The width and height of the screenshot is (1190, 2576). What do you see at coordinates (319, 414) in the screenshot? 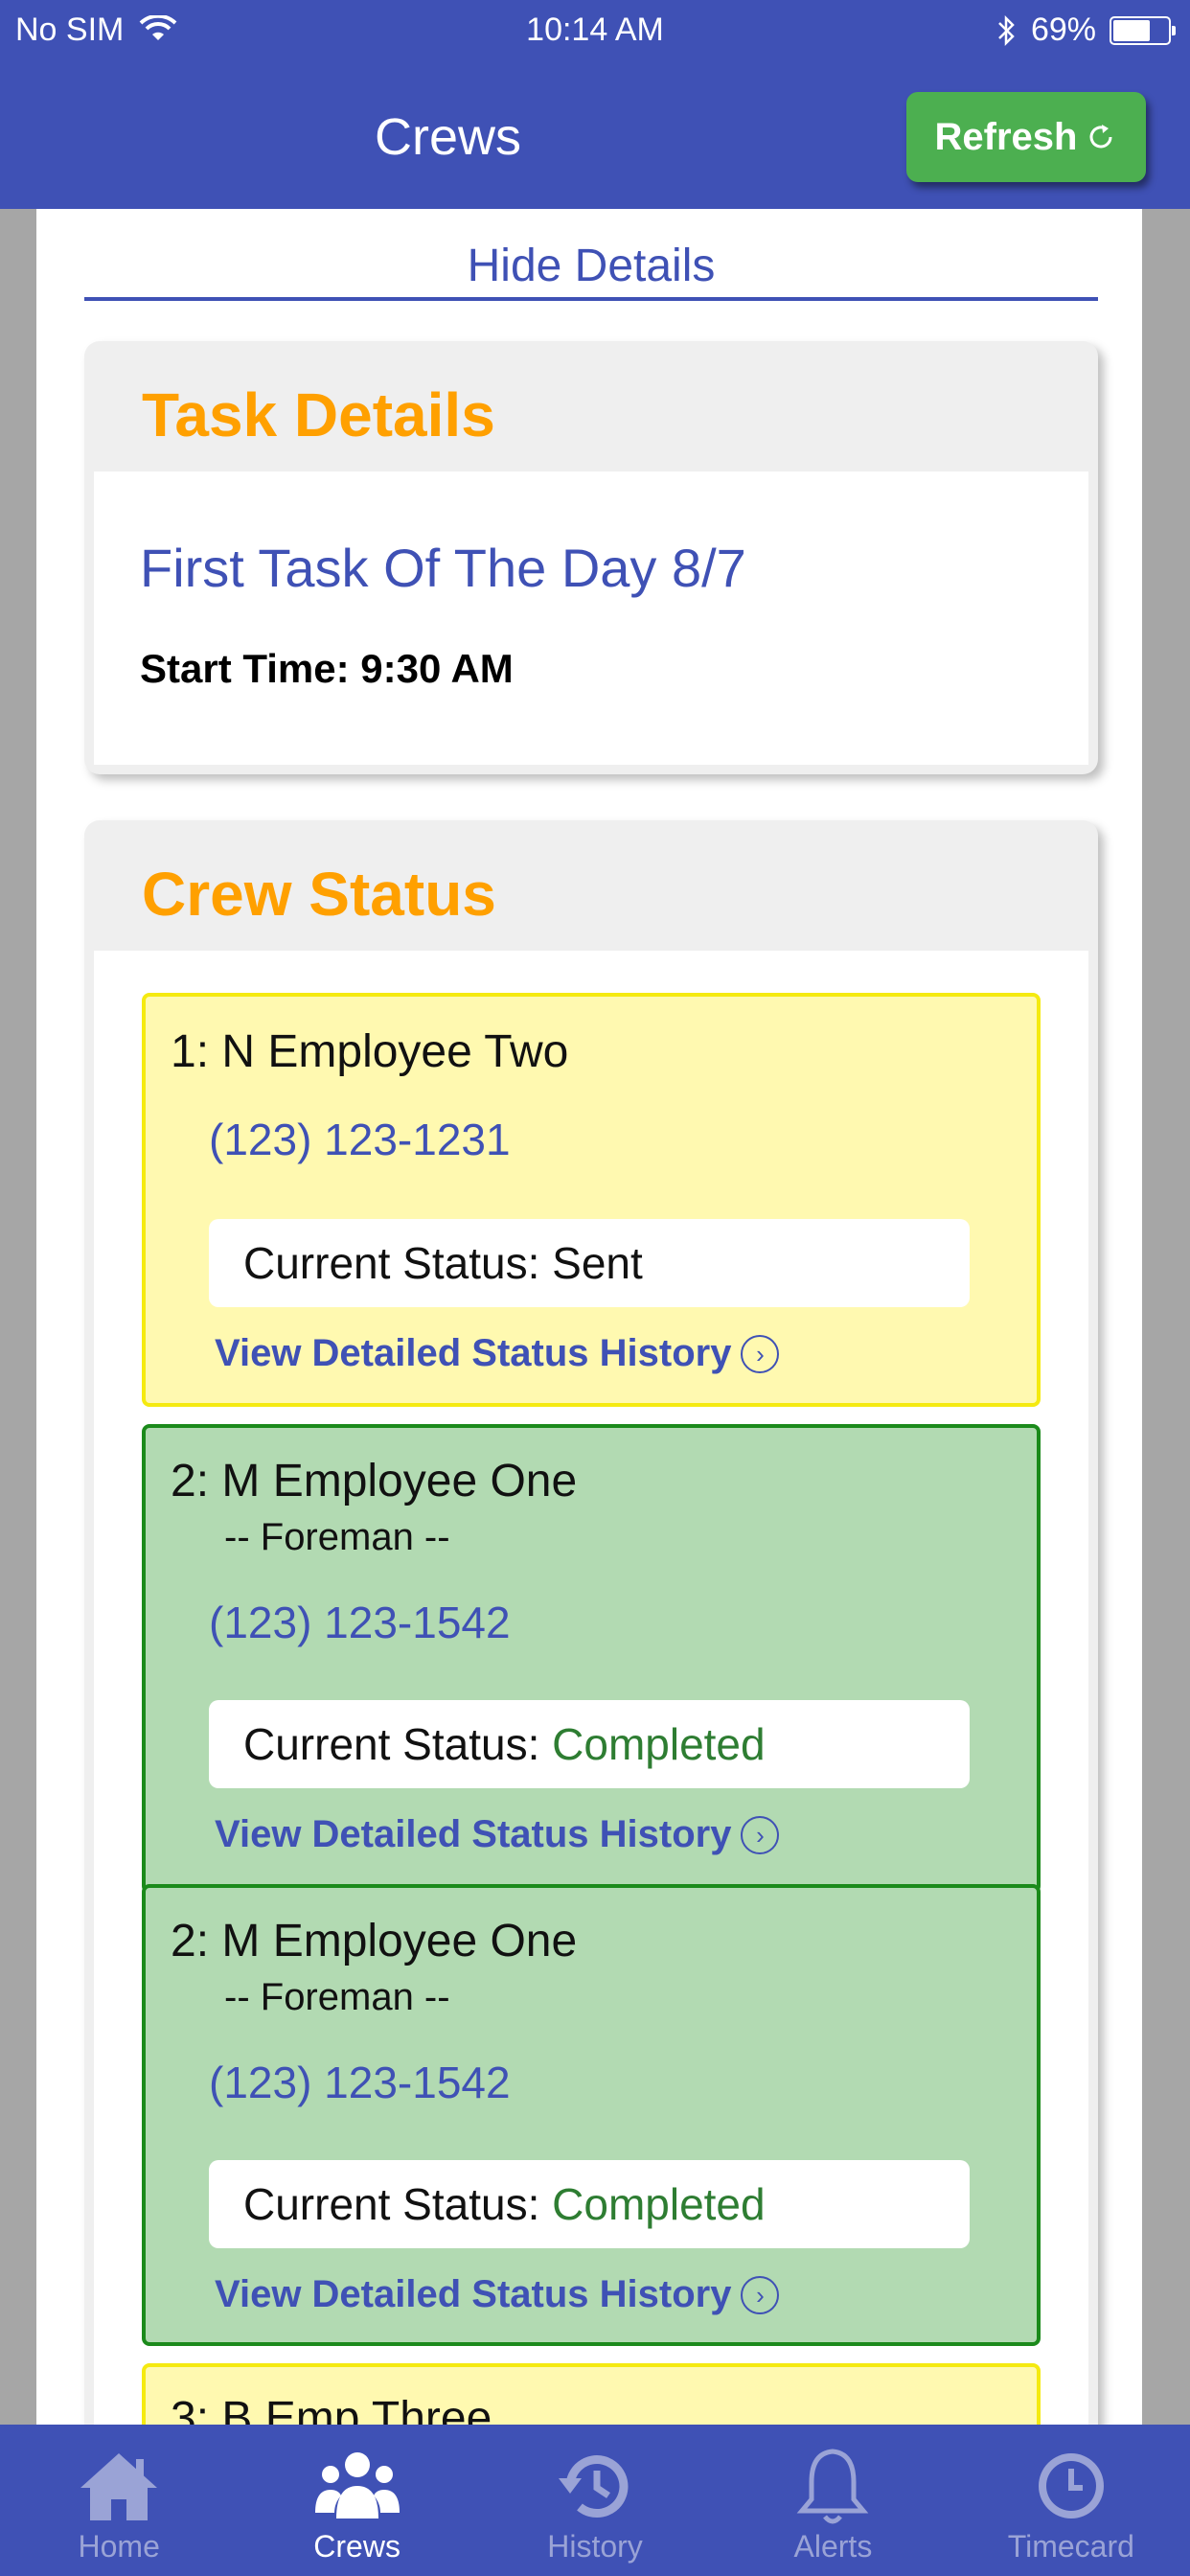
I see `task-details-title: Task Details` at bounding box center [319, 414].